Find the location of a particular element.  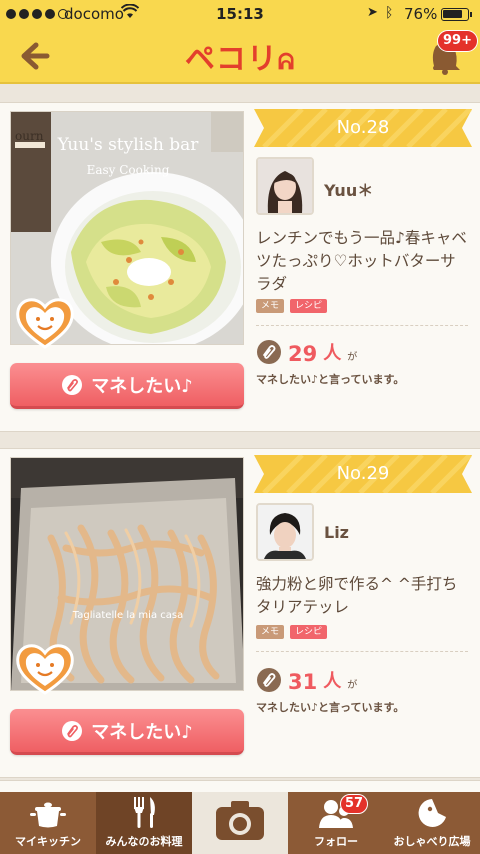

app-logo: ペコリᕱ is located at coordinates (240, 56).